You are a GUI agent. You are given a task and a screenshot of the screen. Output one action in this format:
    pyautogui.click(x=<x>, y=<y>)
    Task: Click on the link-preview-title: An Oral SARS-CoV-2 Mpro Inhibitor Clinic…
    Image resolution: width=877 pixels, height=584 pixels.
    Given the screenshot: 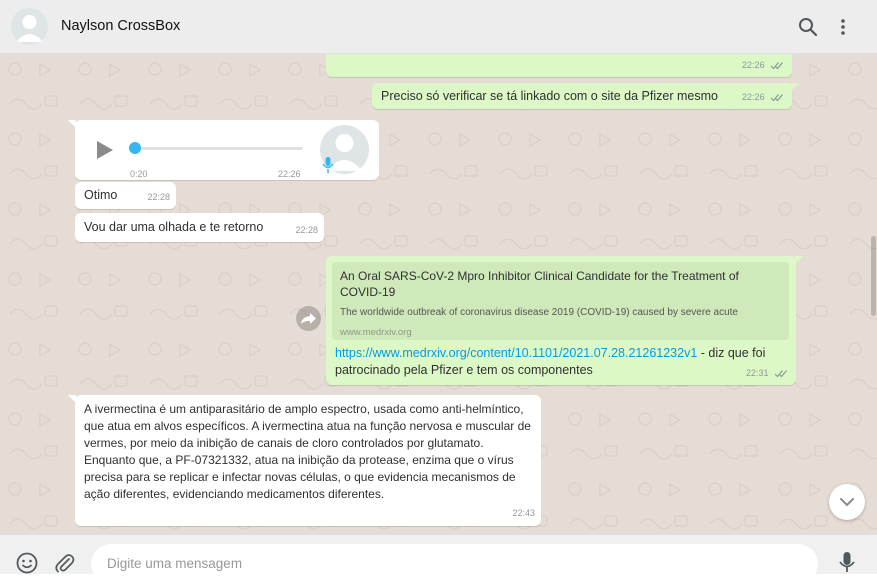 What is the action you would take?
    pyautogui.click(x=539, y=284)
    